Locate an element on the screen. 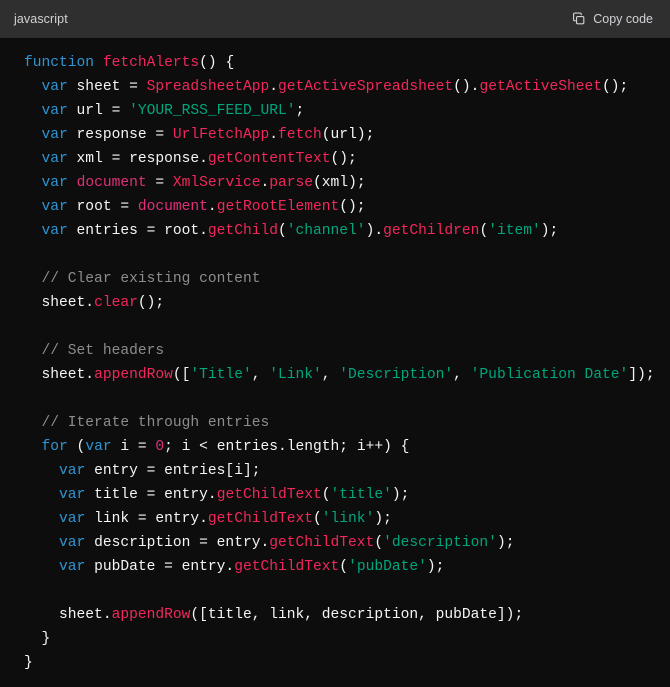 The image size is (670, 687). code-token: 'Publication Date' is located at coordinates (549, 375).